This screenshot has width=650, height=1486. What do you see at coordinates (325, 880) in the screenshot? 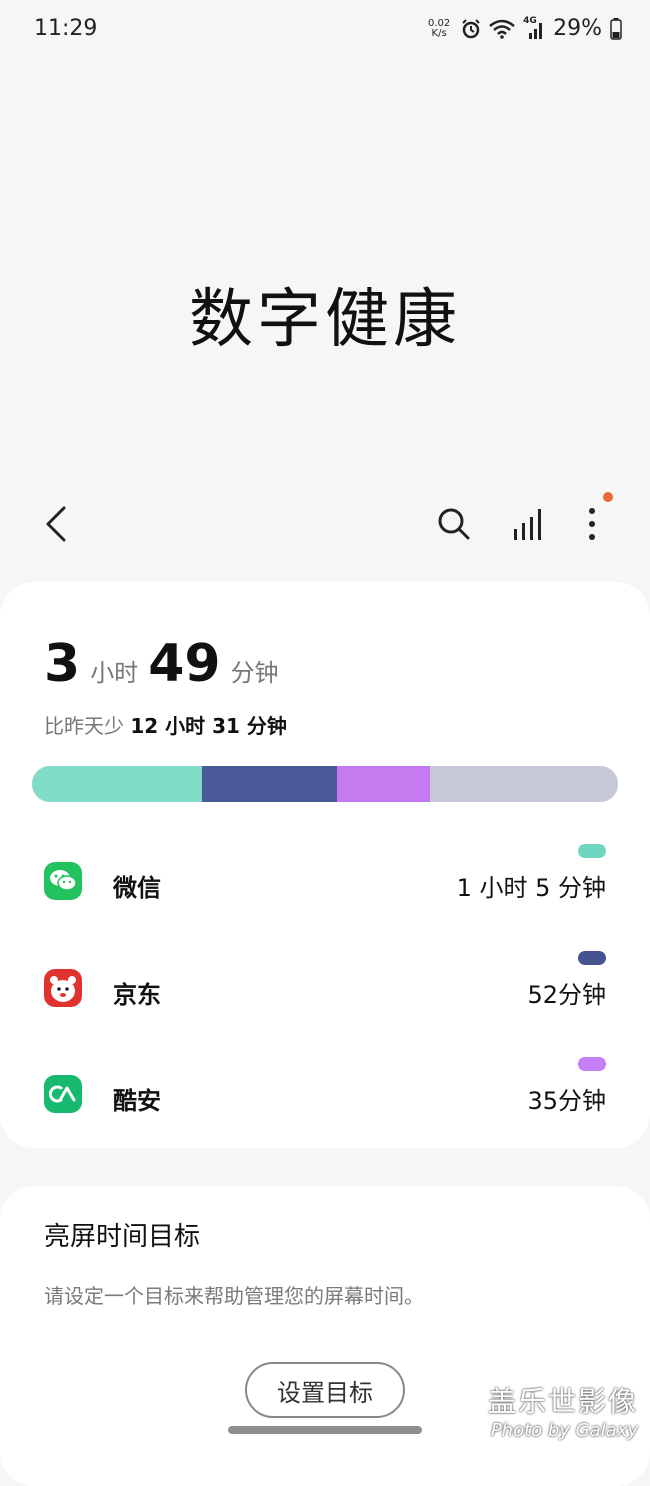
I see `app-row-wechat: 微信 1 小时 5 分钟` at bounding box center [325, 880].